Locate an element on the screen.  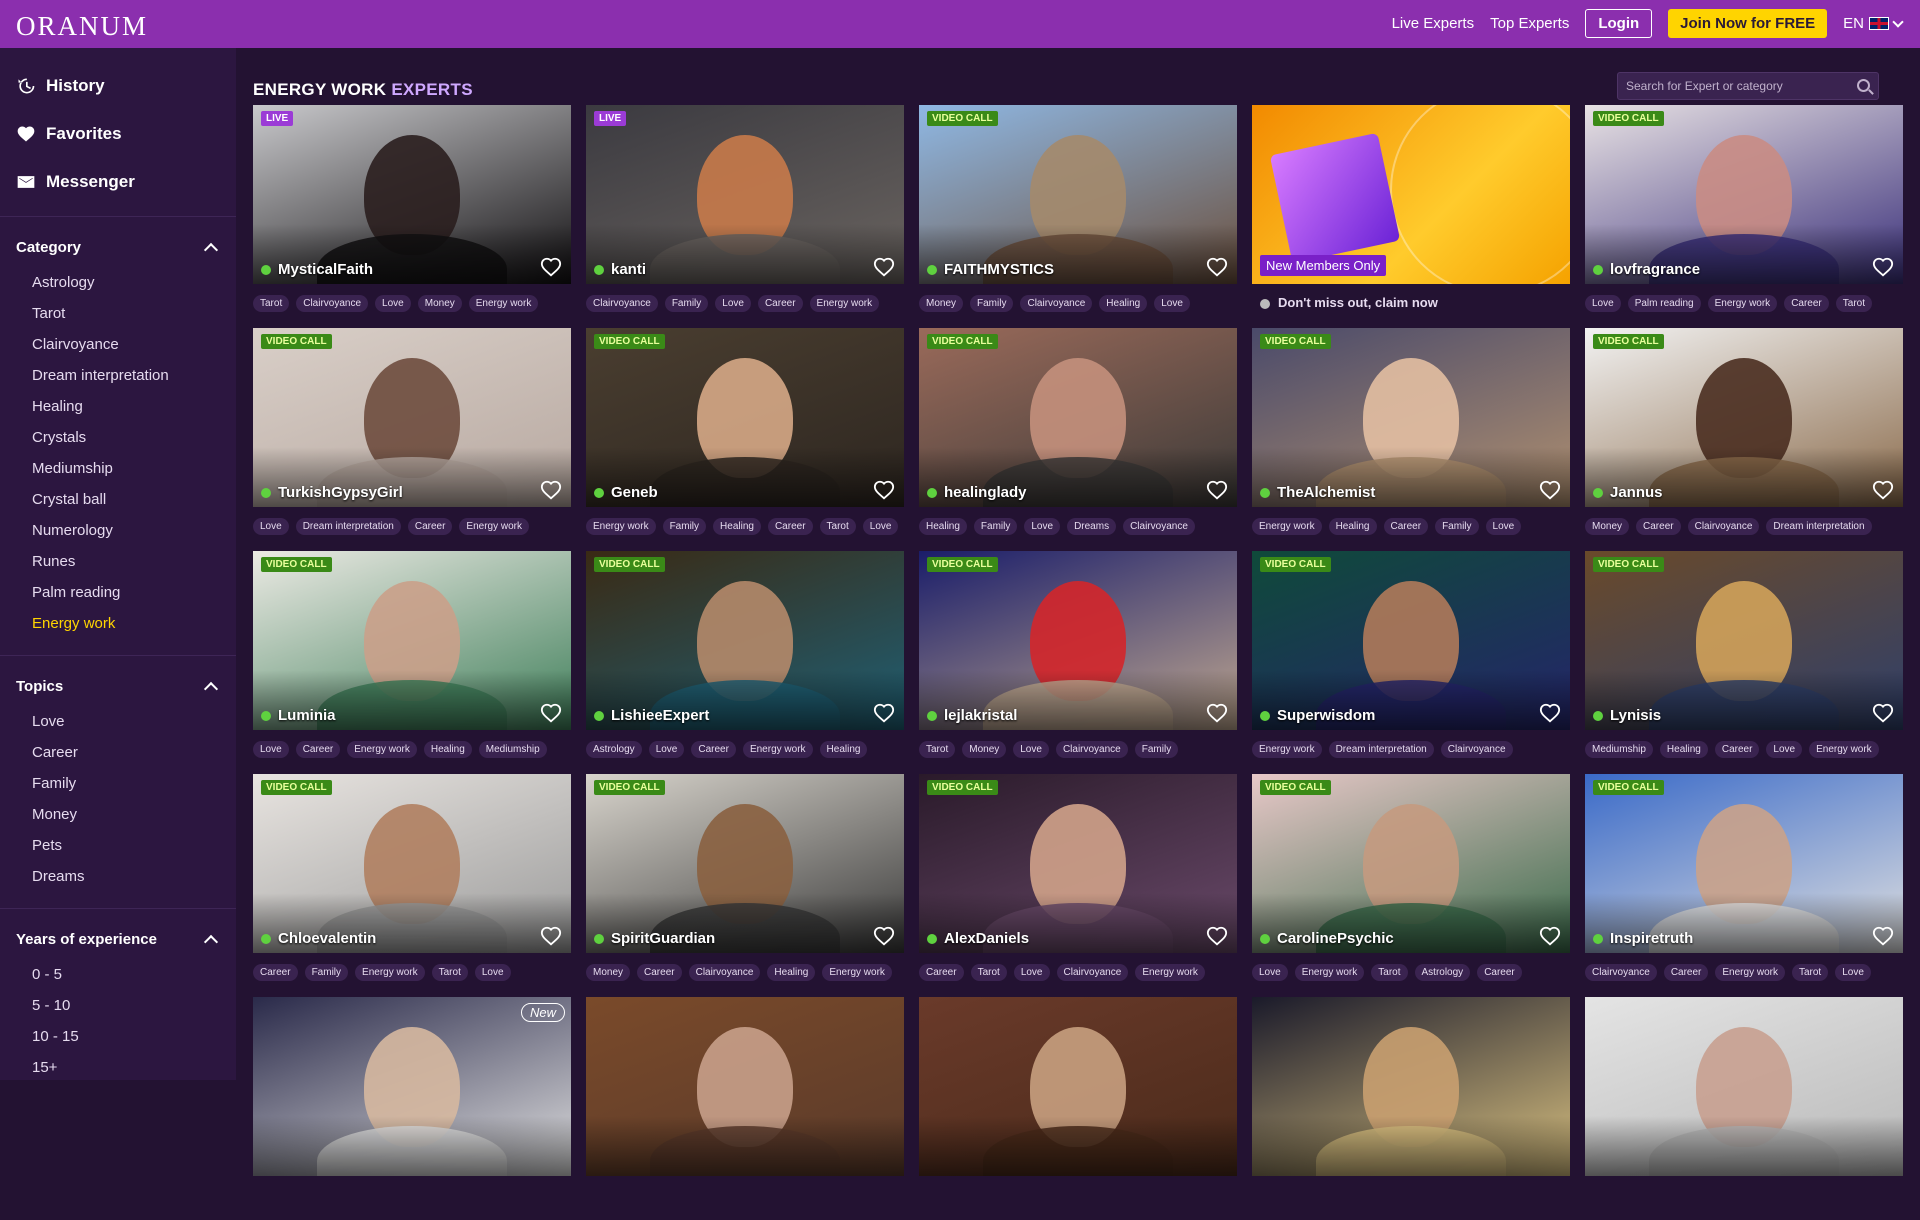
sidebar-item-career: Career is located at coordinates (118, 752).